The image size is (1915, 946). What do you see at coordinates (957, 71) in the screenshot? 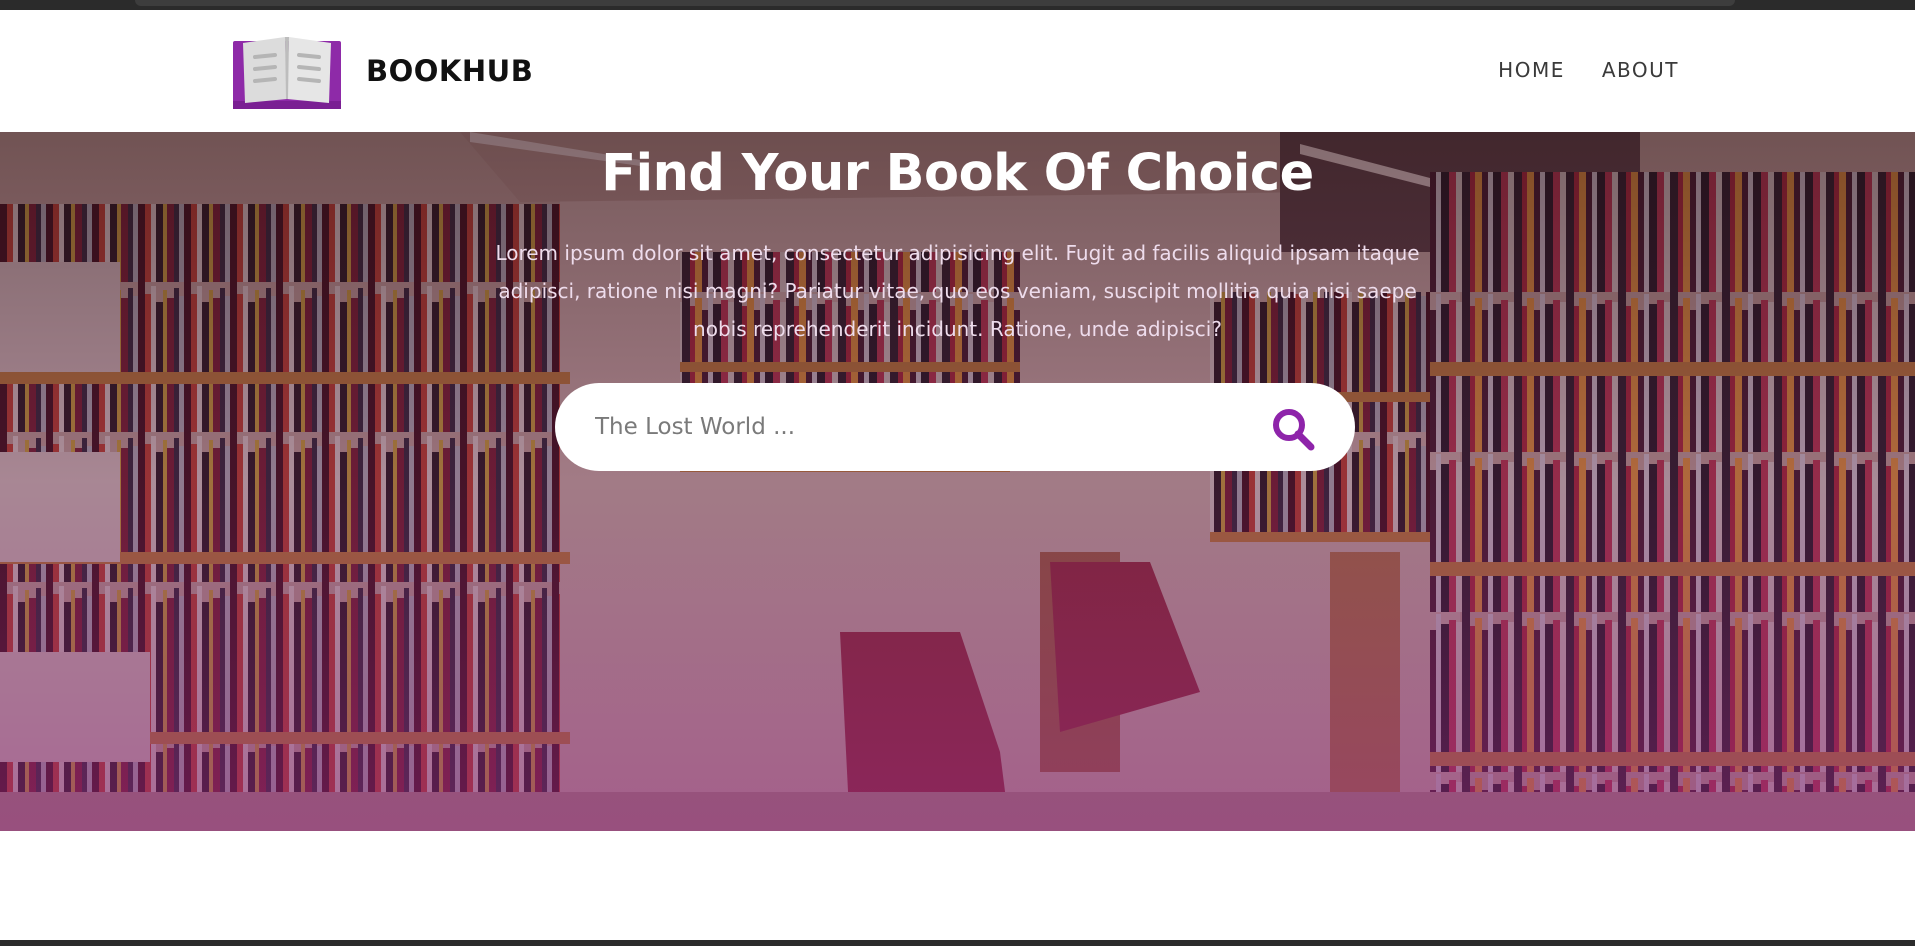
I see `navbar: BOOKHUB HOME ABOUT` at bounding box center [957, 71].